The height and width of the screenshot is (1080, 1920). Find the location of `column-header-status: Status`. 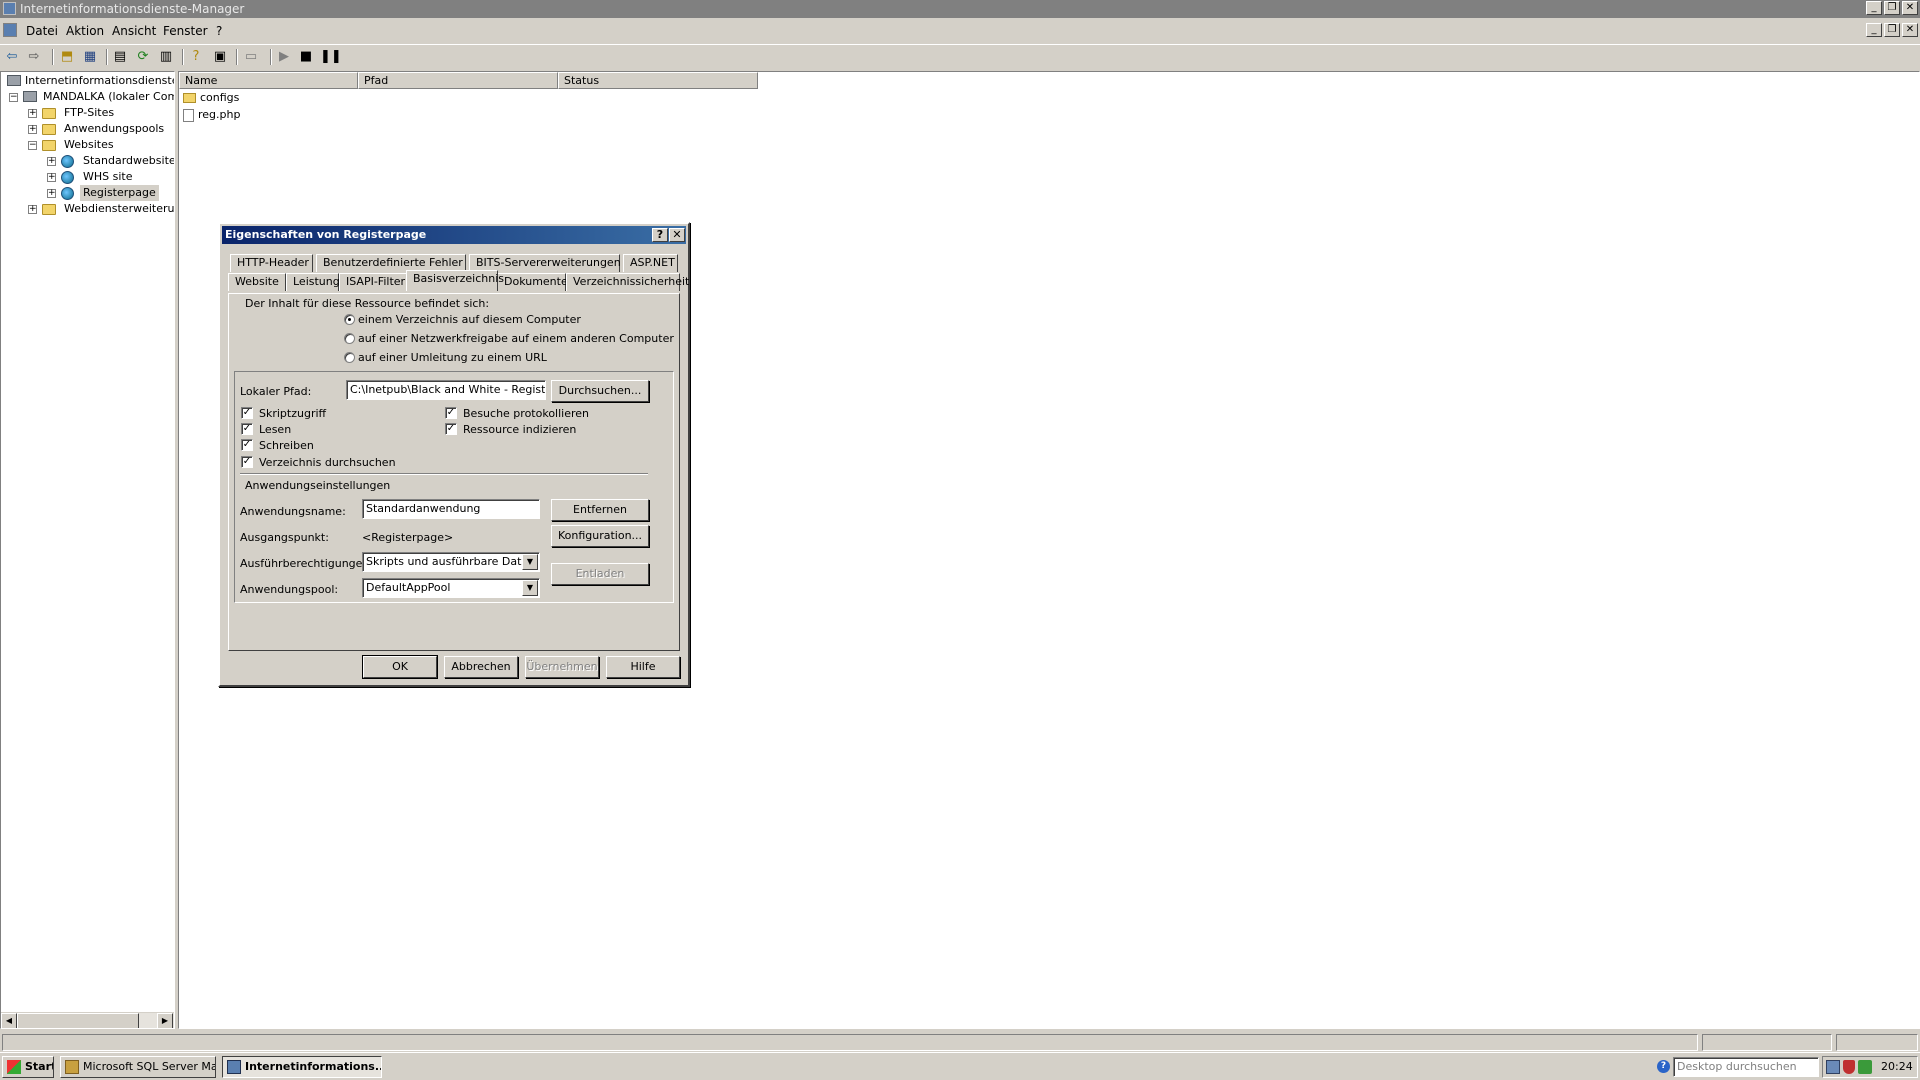

column-header-status: Status is located at coordinates (658, 80).